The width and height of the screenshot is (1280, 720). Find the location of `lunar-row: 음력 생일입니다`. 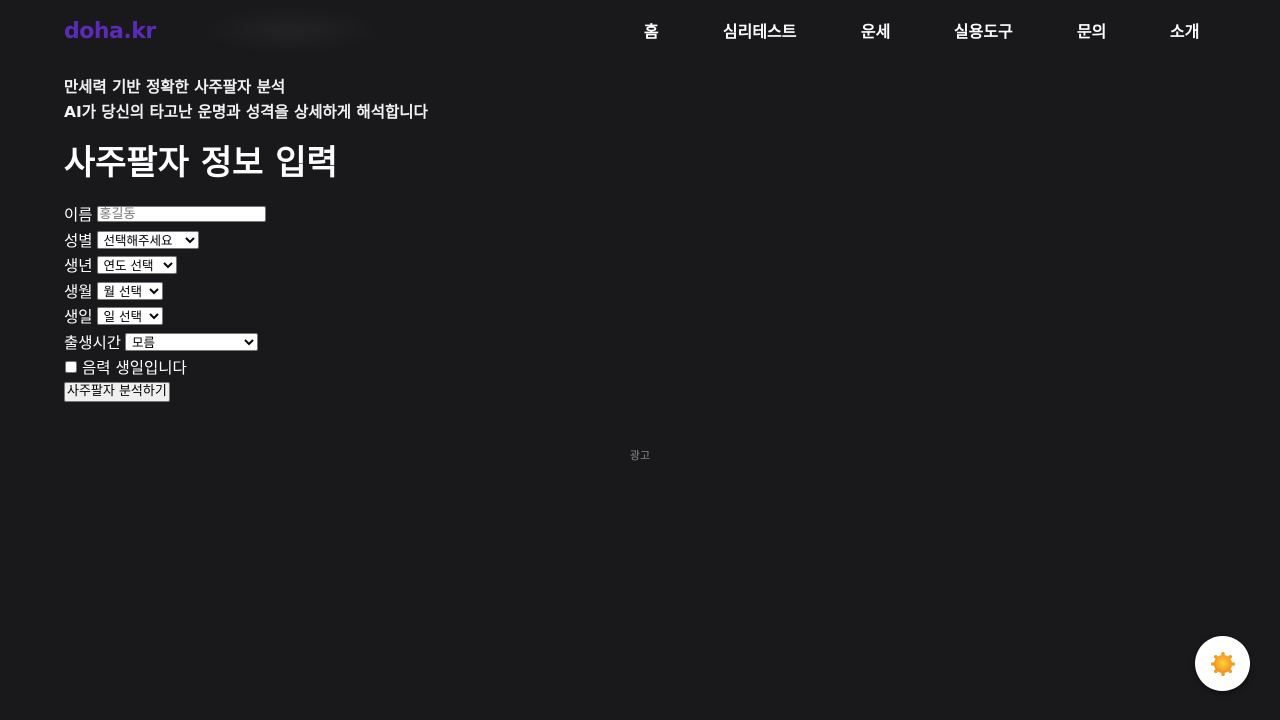

lunar-row: 음력 생일입니다 is located at coordinates (125, 367).